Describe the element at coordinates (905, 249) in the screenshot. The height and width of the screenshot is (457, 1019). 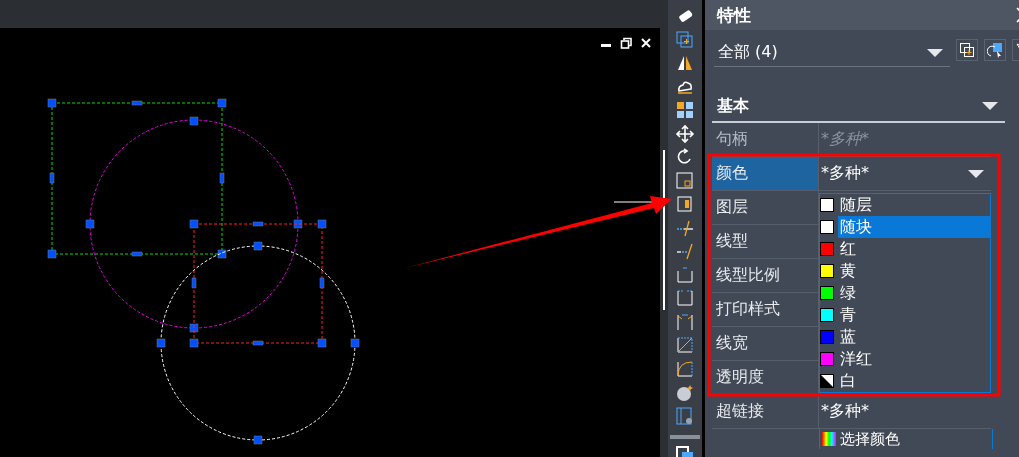
I see `color-option: 红` at that location.